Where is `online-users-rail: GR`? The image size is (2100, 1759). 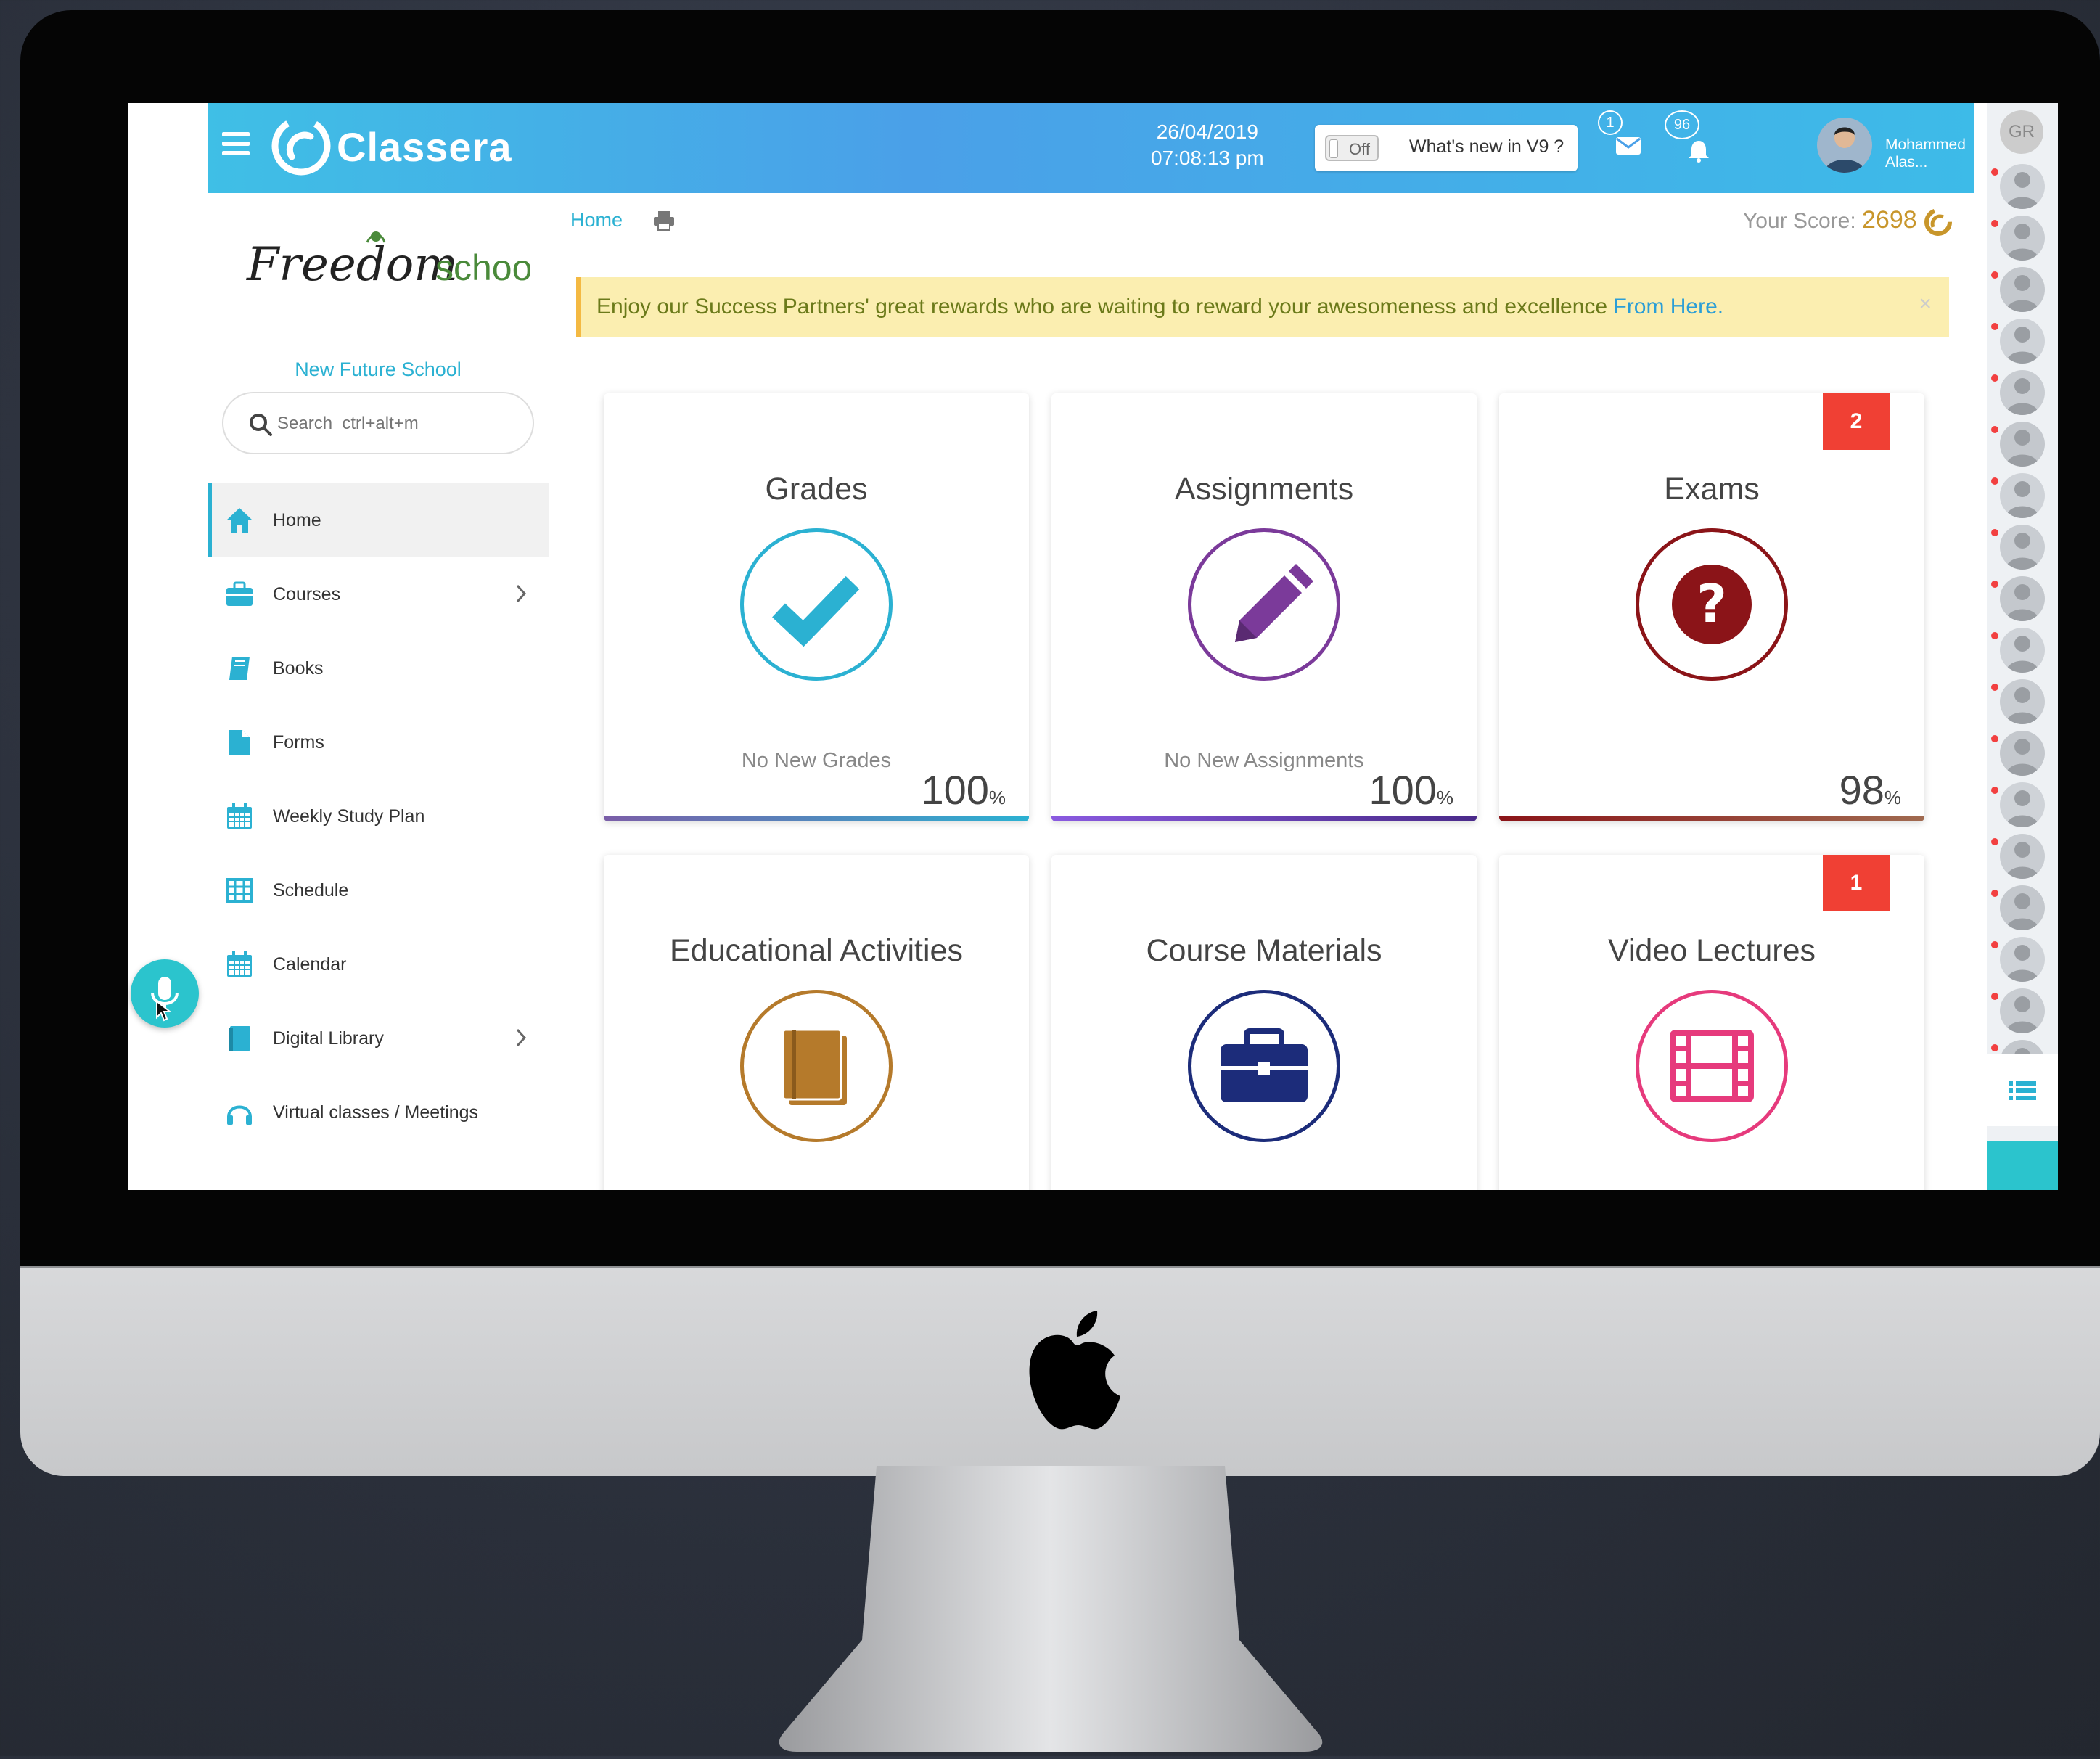
online-users-rail: GR is located at coordinates (2022, 646).